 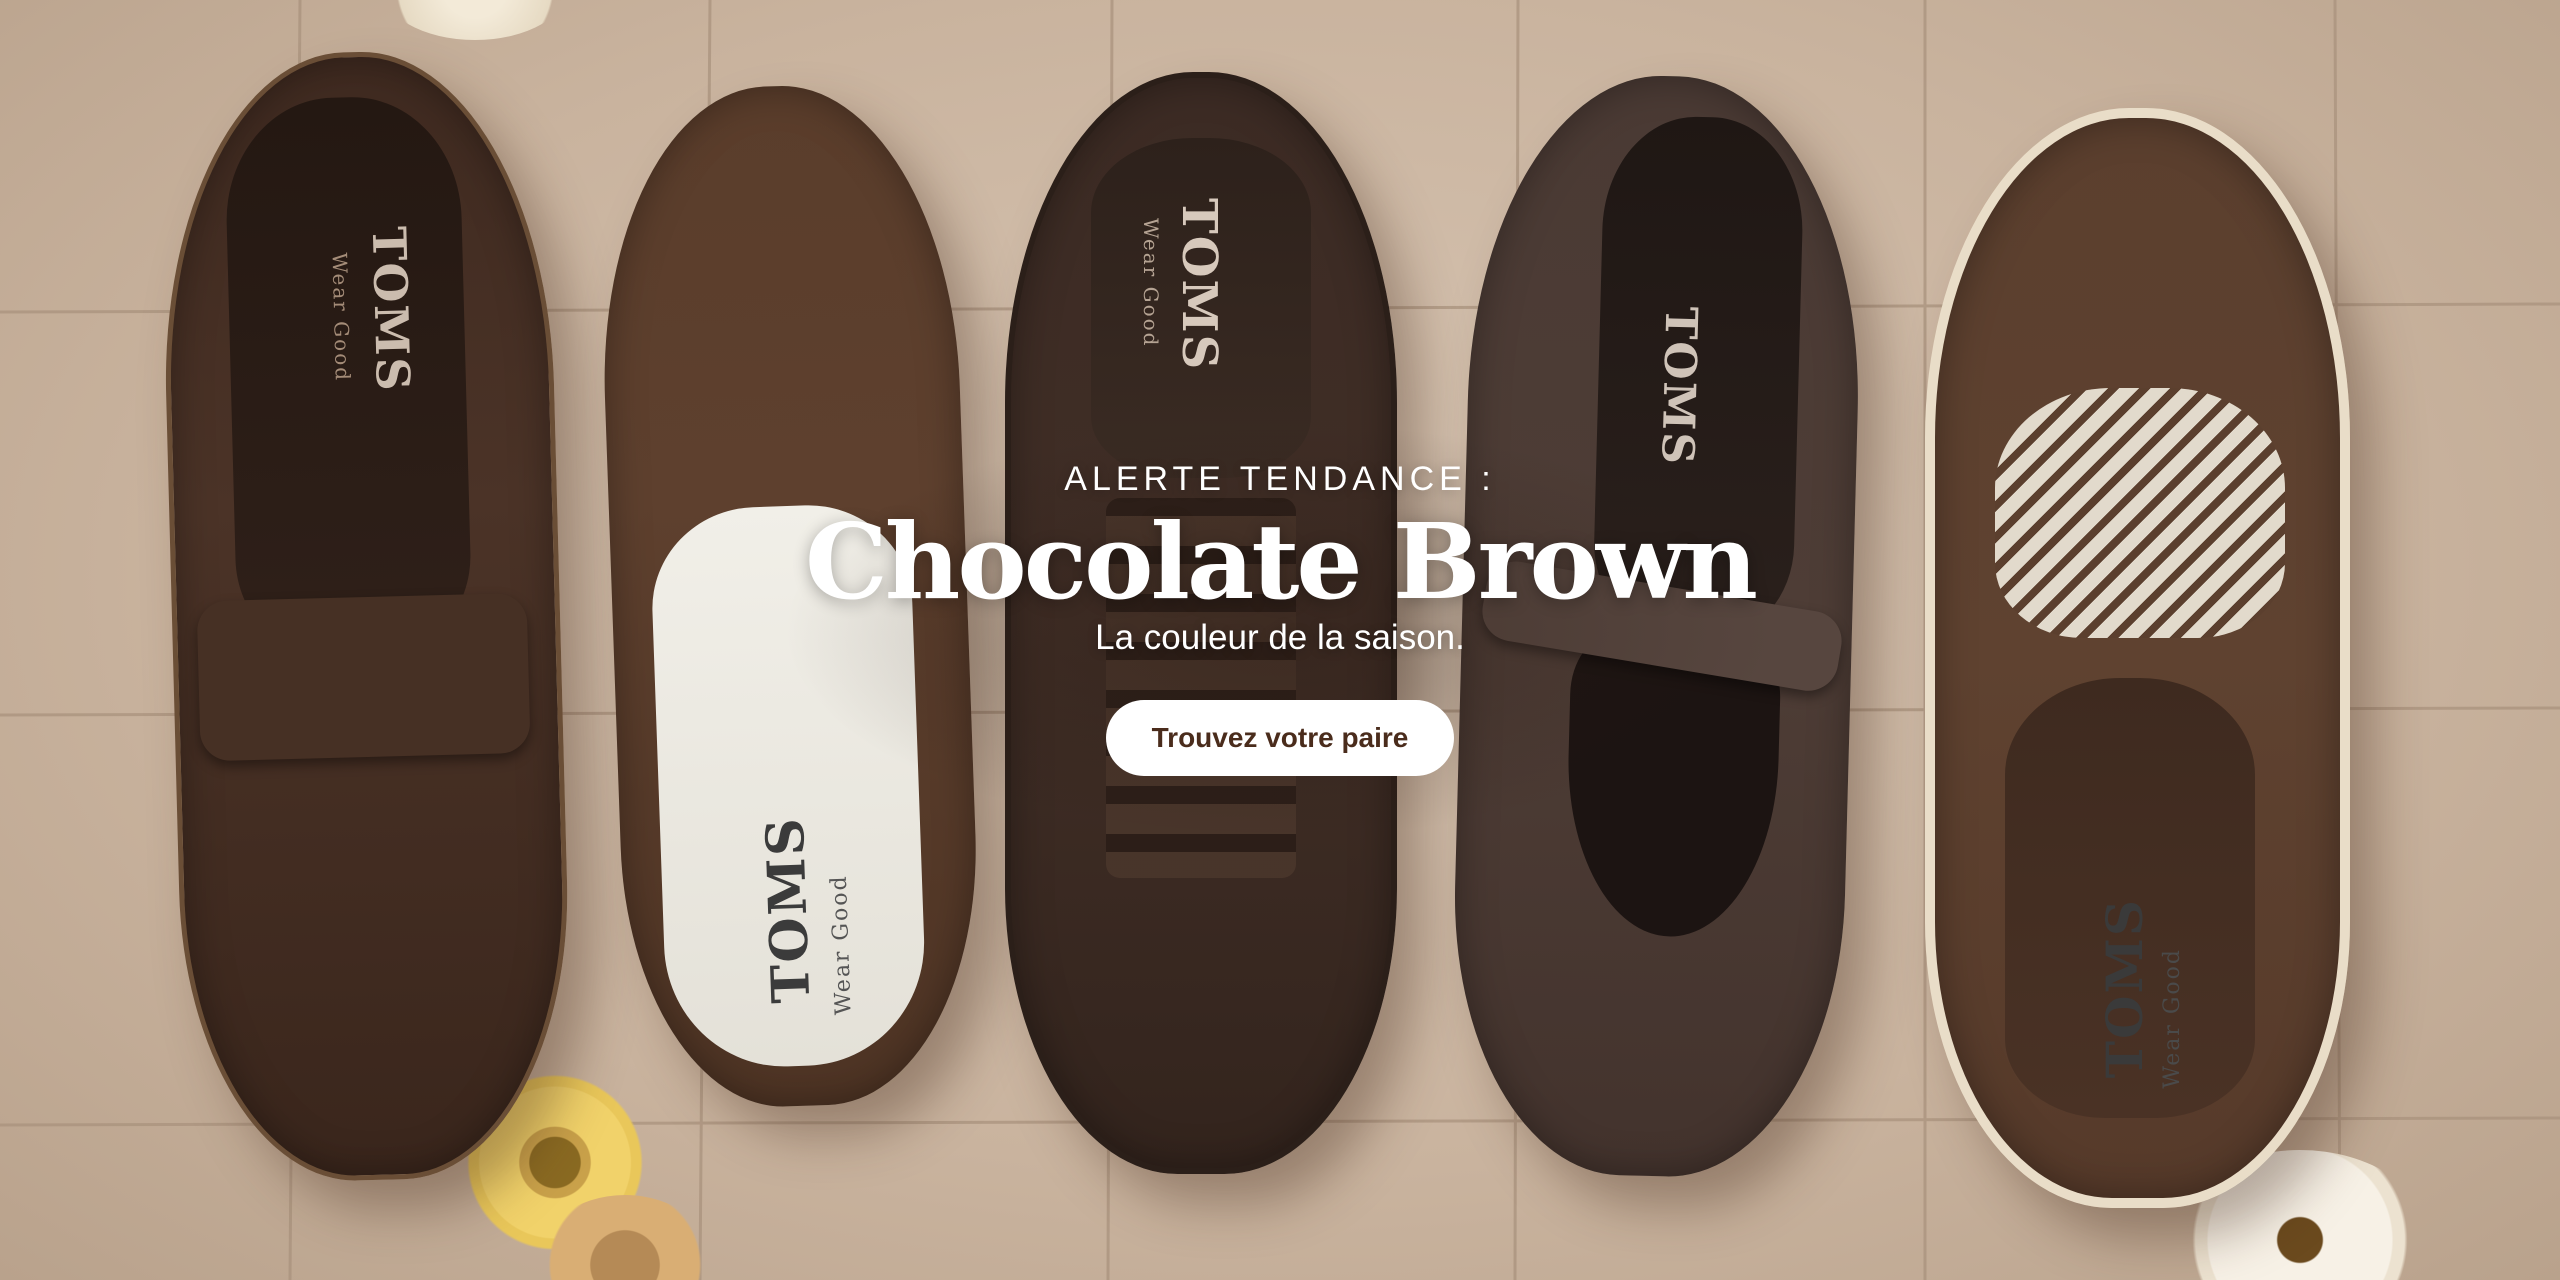 What do you see at coordinates (1199, 285) in the screenshot?
I see `sneaker-brand-logo: TOMS` at bounding box center [1199, 285].